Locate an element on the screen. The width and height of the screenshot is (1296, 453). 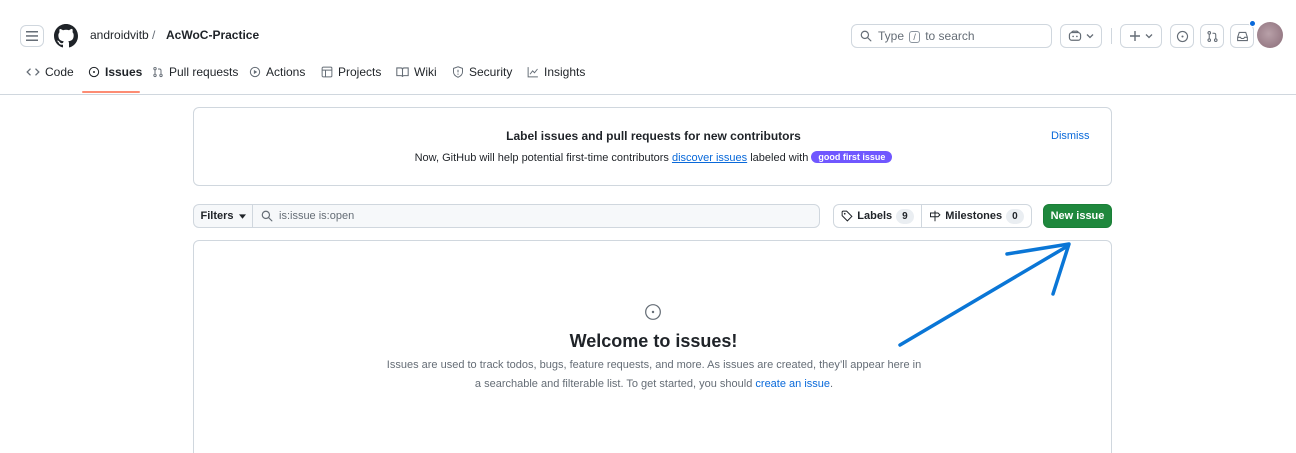
breadcrumb-owner: androidvitb is located at coordinates (119, 35).